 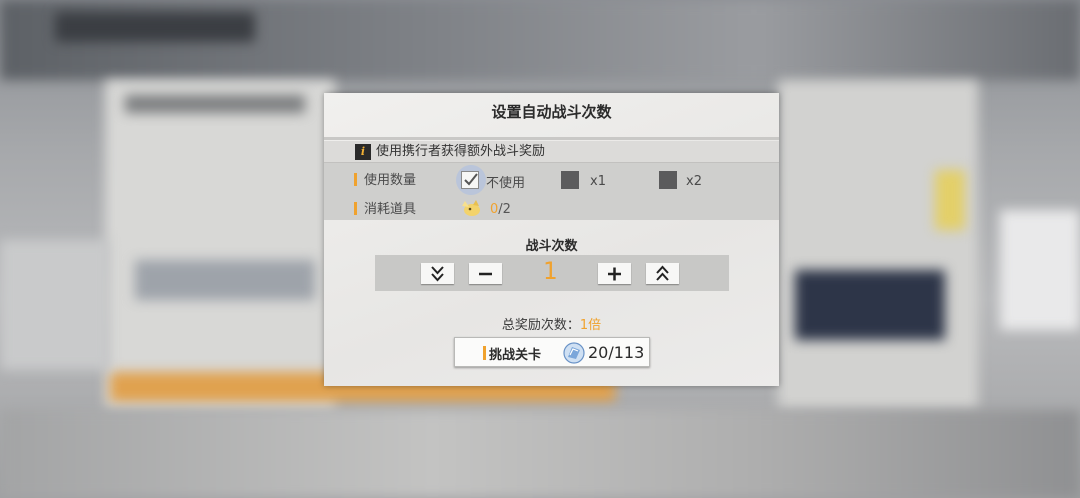 I want to click on battle-count-value: 1, so click(x=550, y=271).